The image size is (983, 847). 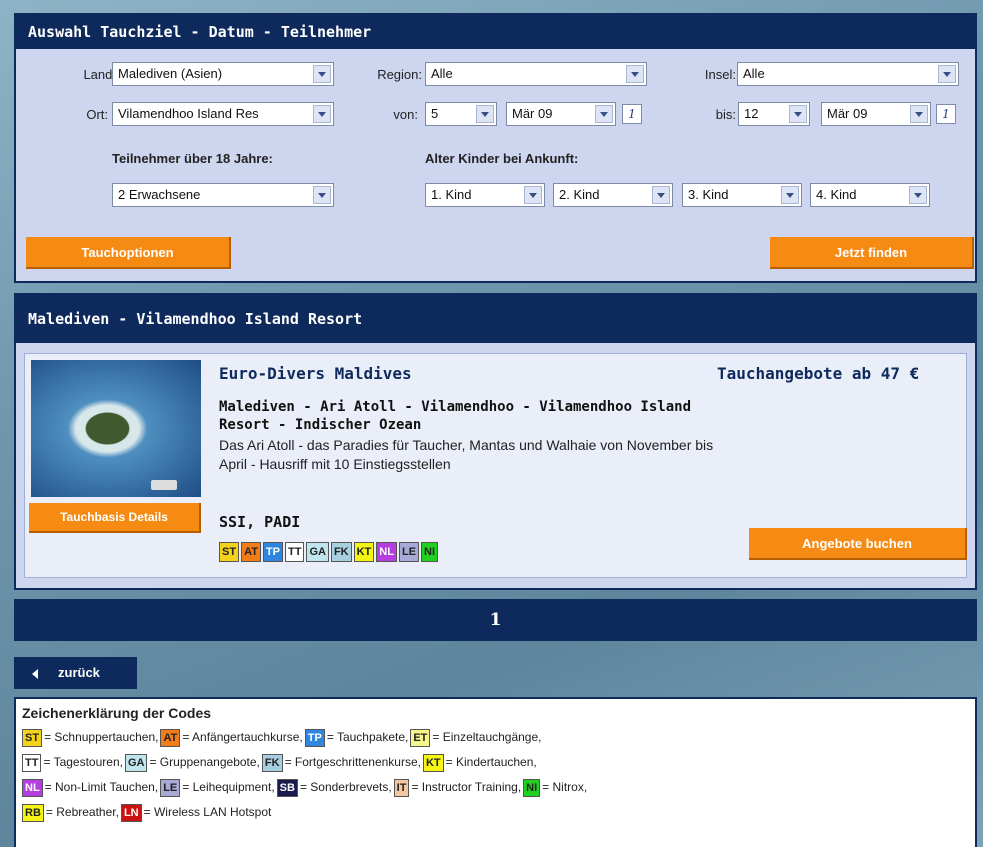 I want to click on legend-description: = Einzeltauchgänge,, so click(x=487, y=737).